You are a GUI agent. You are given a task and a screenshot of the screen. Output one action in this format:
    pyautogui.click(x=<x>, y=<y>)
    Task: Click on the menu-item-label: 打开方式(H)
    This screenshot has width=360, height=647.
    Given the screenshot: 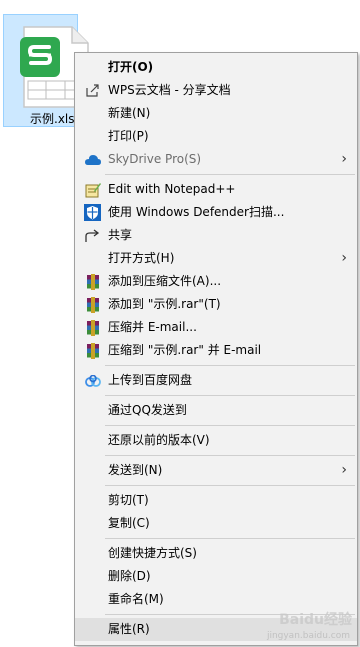 What is the action you would take?
    pyautogui.click(x=141, y=258)
    